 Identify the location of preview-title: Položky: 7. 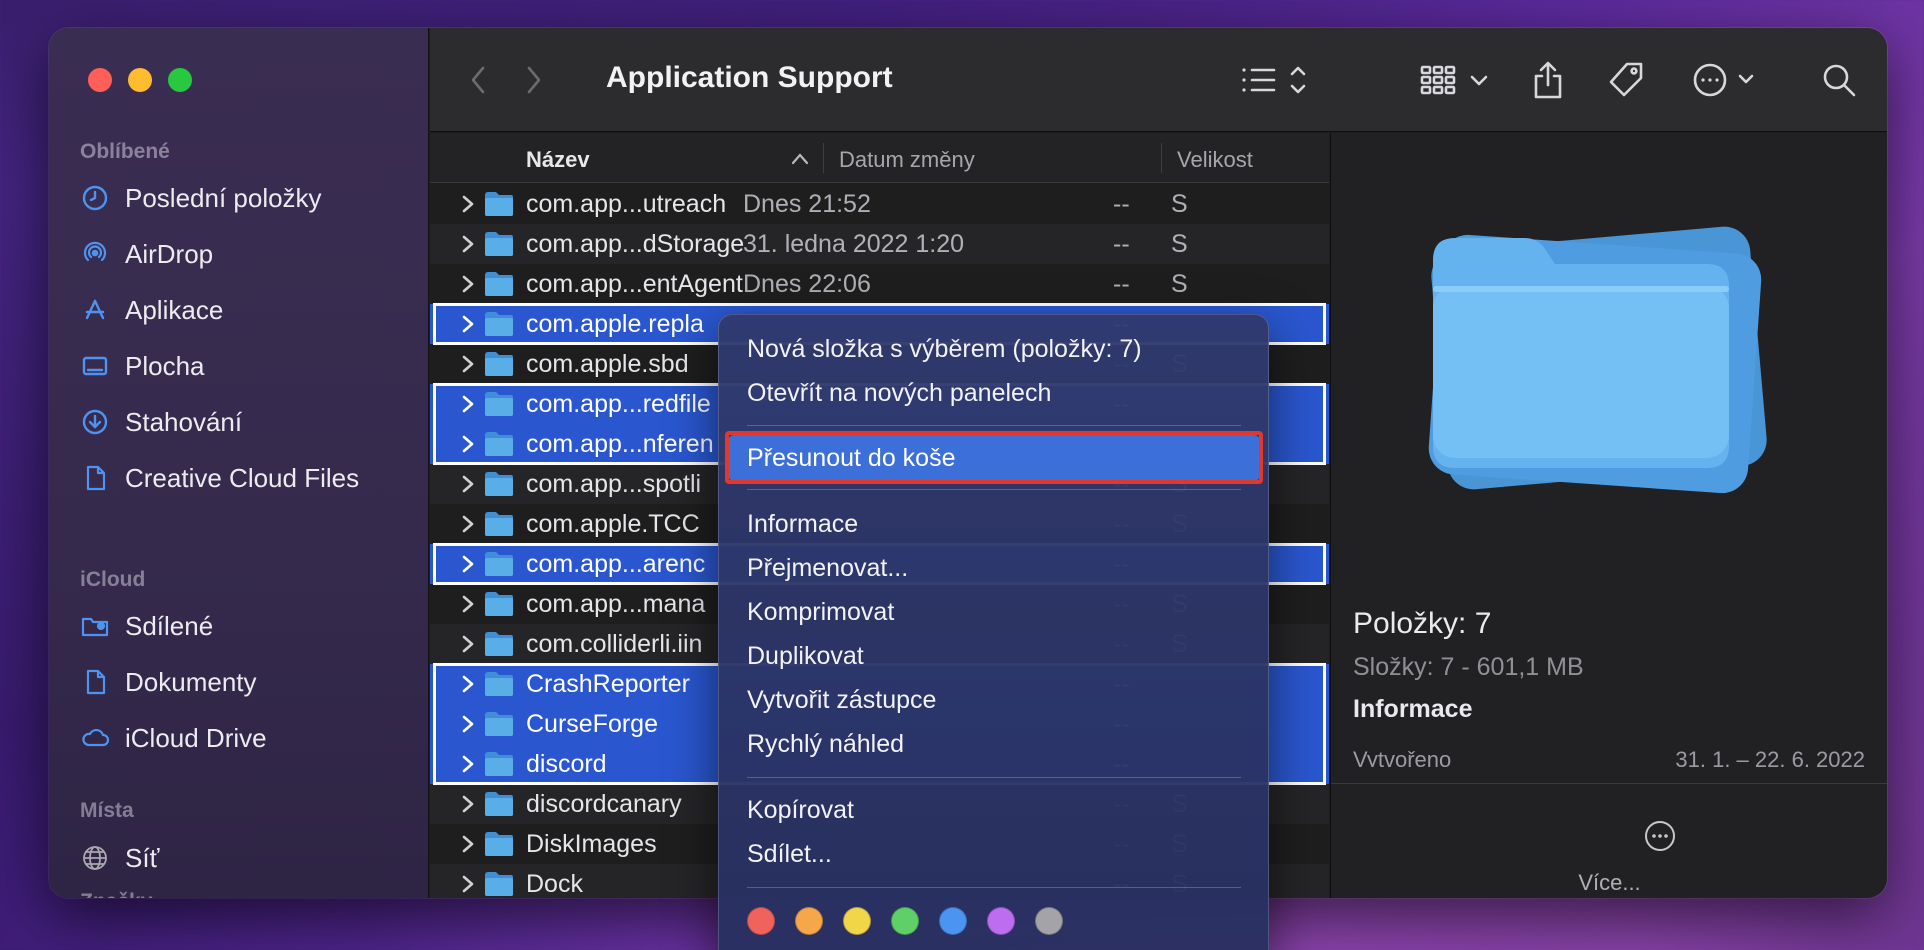
(1422, 623).